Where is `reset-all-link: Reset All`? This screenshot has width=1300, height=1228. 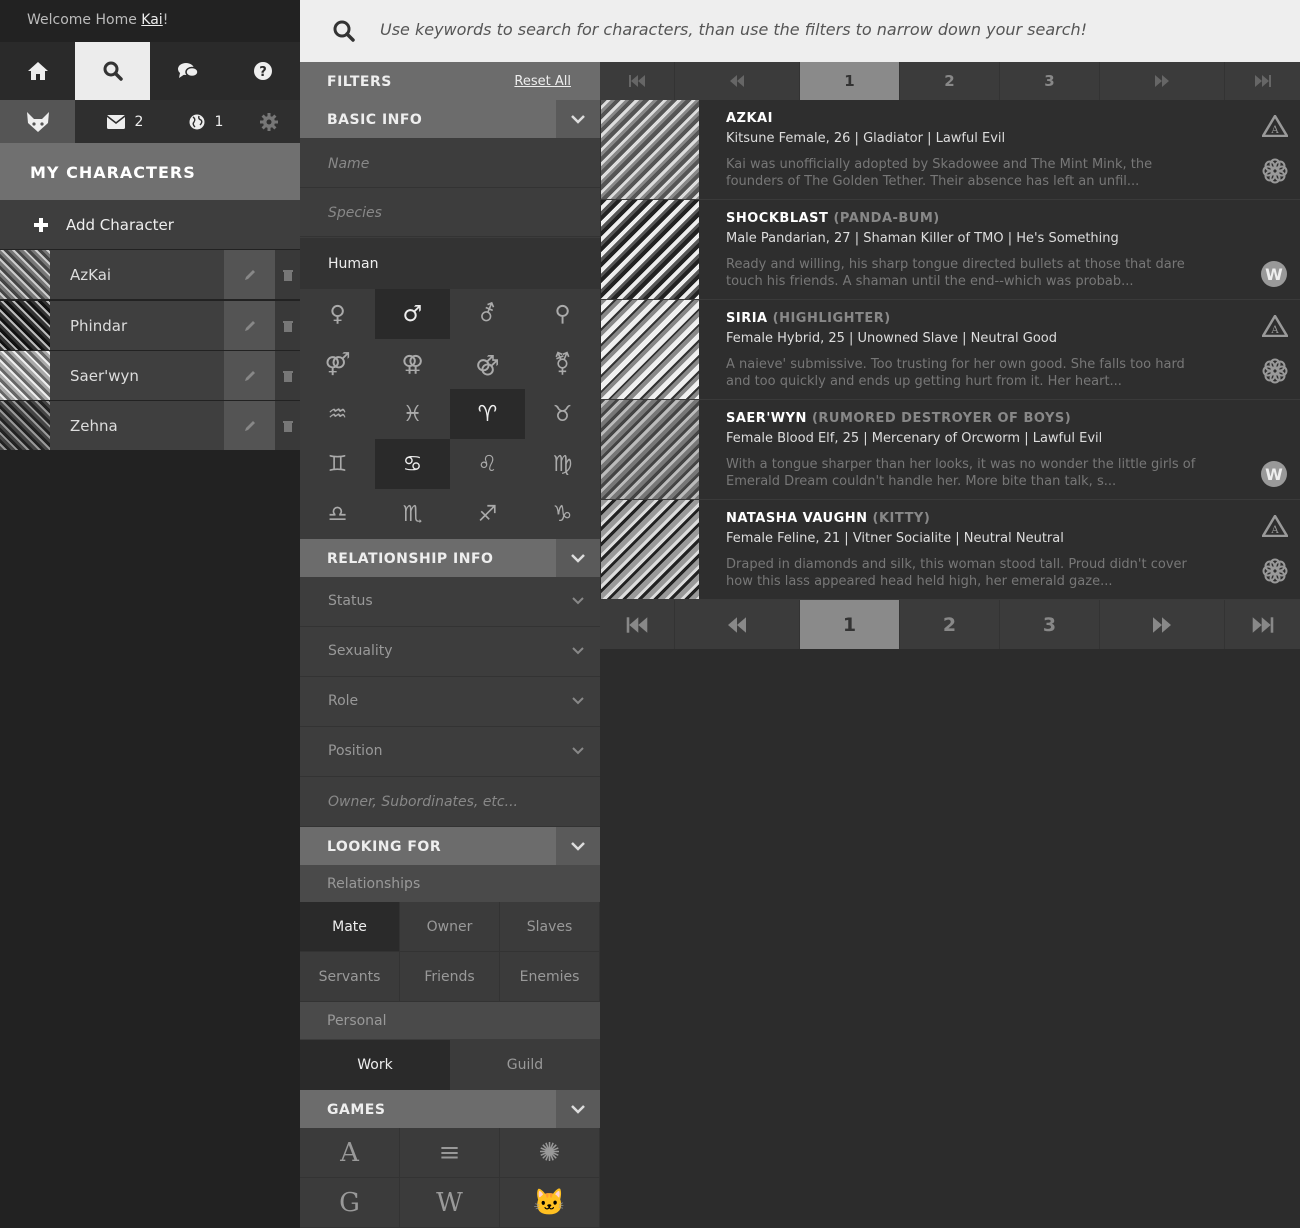
reset-all-link: Reset All is located at coordinates (542, 81).